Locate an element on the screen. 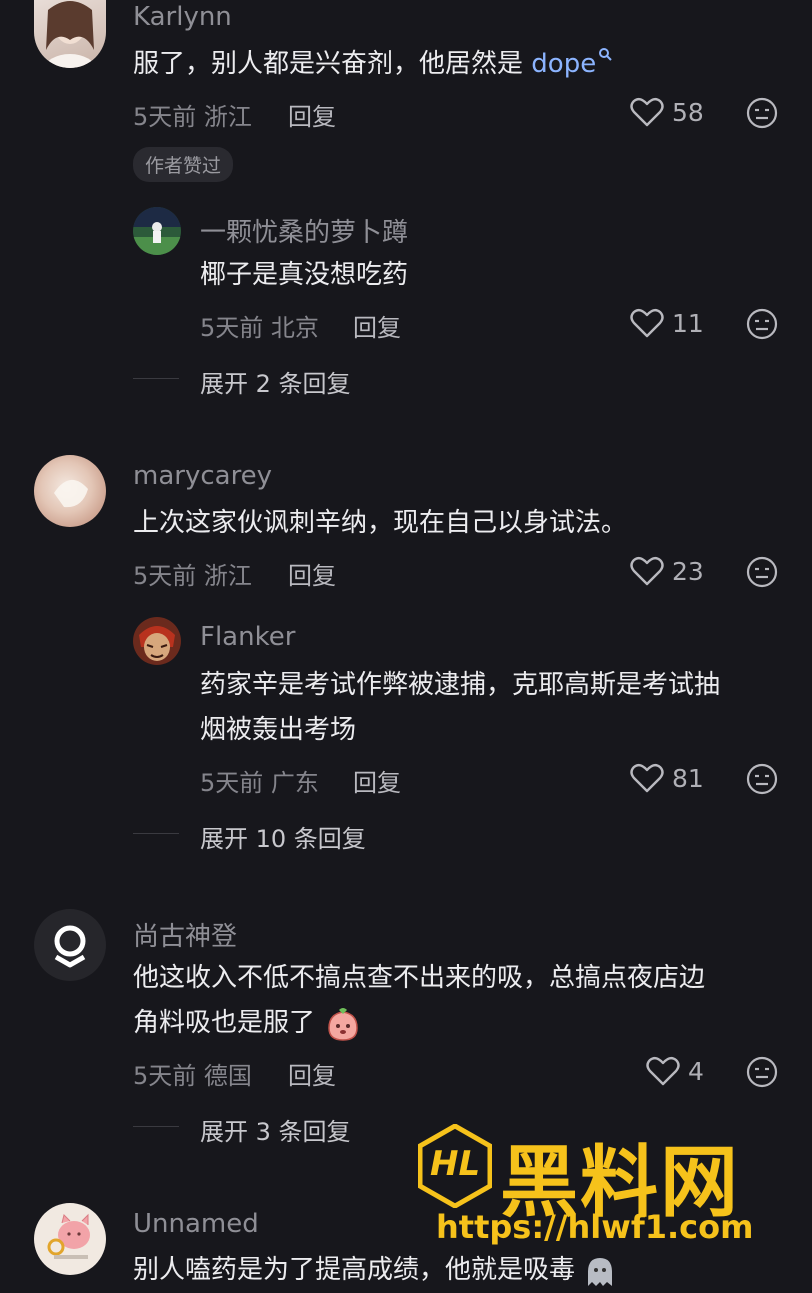 This screenshot has width=812, height=1293. like-button: 11 is located at coordinates (667, 323).